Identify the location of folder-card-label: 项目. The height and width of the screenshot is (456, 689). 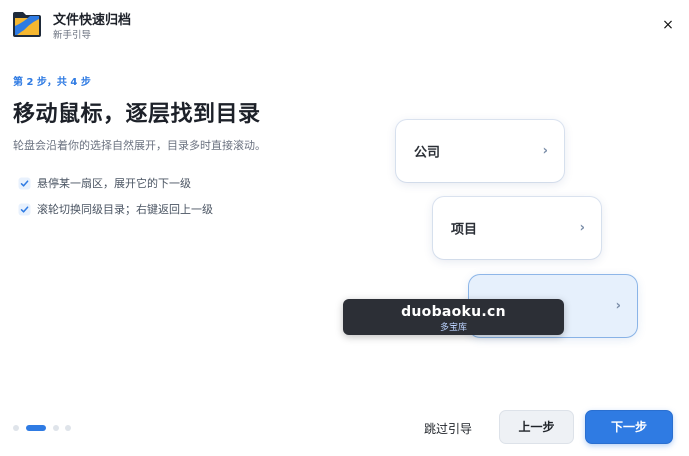
(464, 230).